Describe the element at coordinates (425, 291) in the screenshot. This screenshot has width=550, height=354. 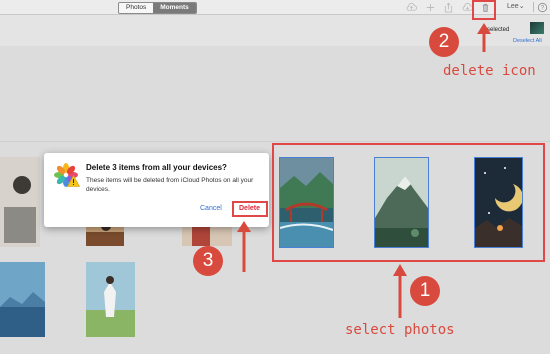
I see `step-1-badge: 1` at that location.